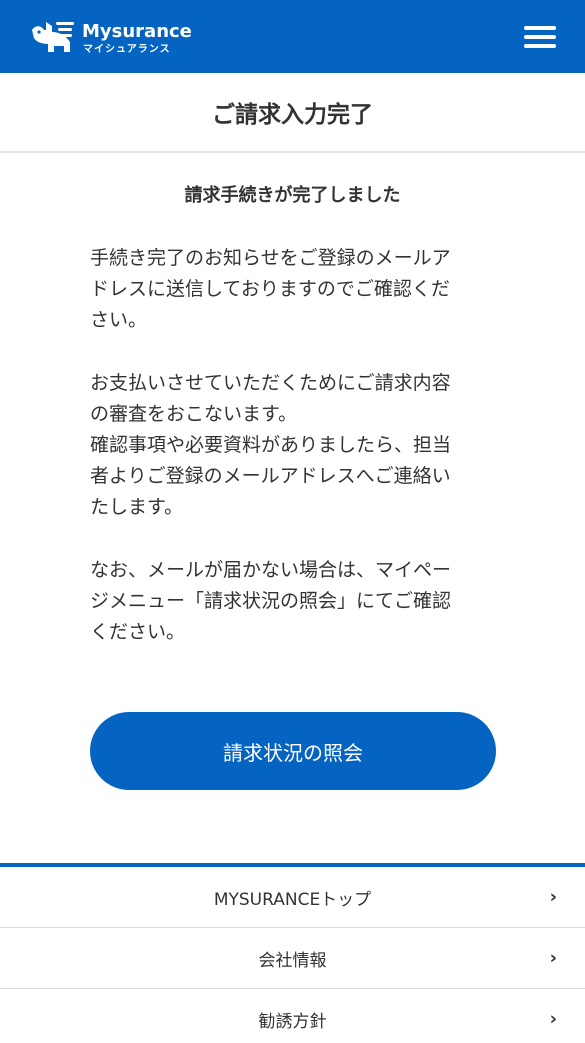  Describe the element at coordinates (127, 49) in the screenshot. I see `logo-subtext: マイシュアランス` at that location.